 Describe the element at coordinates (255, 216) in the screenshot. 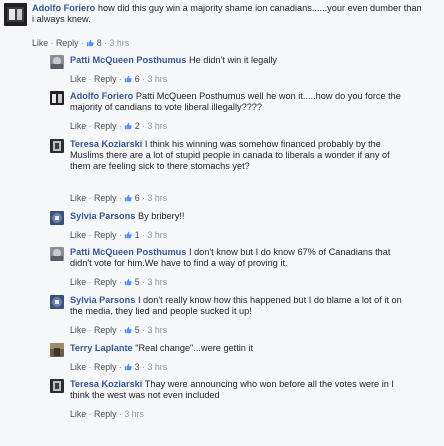

I see `comment-body: Sylvia Parsons By bribery!!` at that location.